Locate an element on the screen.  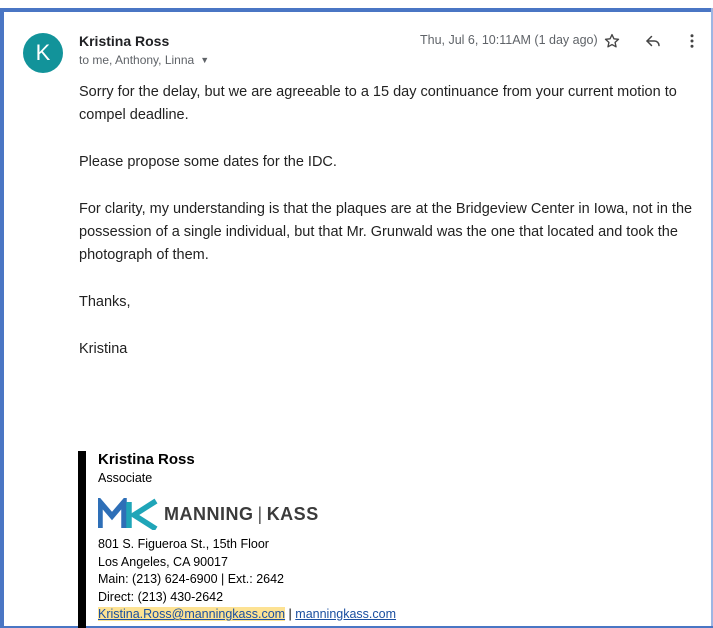
body-paragraph: Please propose some dates for the IDC. is located at coordinates (208, 162).